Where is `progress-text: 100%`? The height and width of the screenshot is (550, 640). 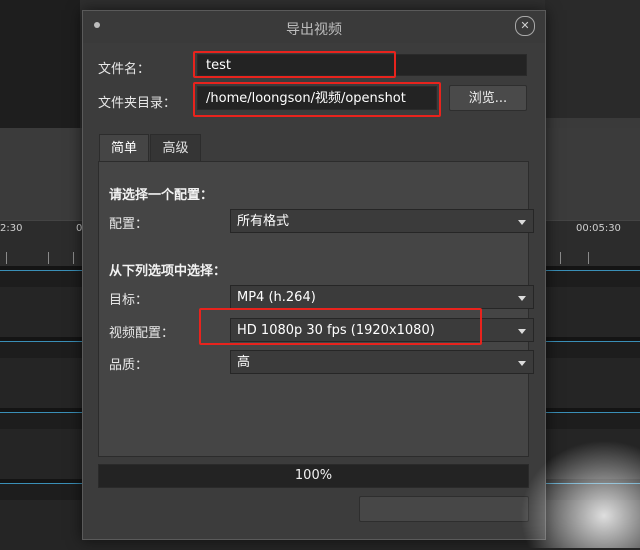 progress-text: 100% is located at coordinates (313, 475).